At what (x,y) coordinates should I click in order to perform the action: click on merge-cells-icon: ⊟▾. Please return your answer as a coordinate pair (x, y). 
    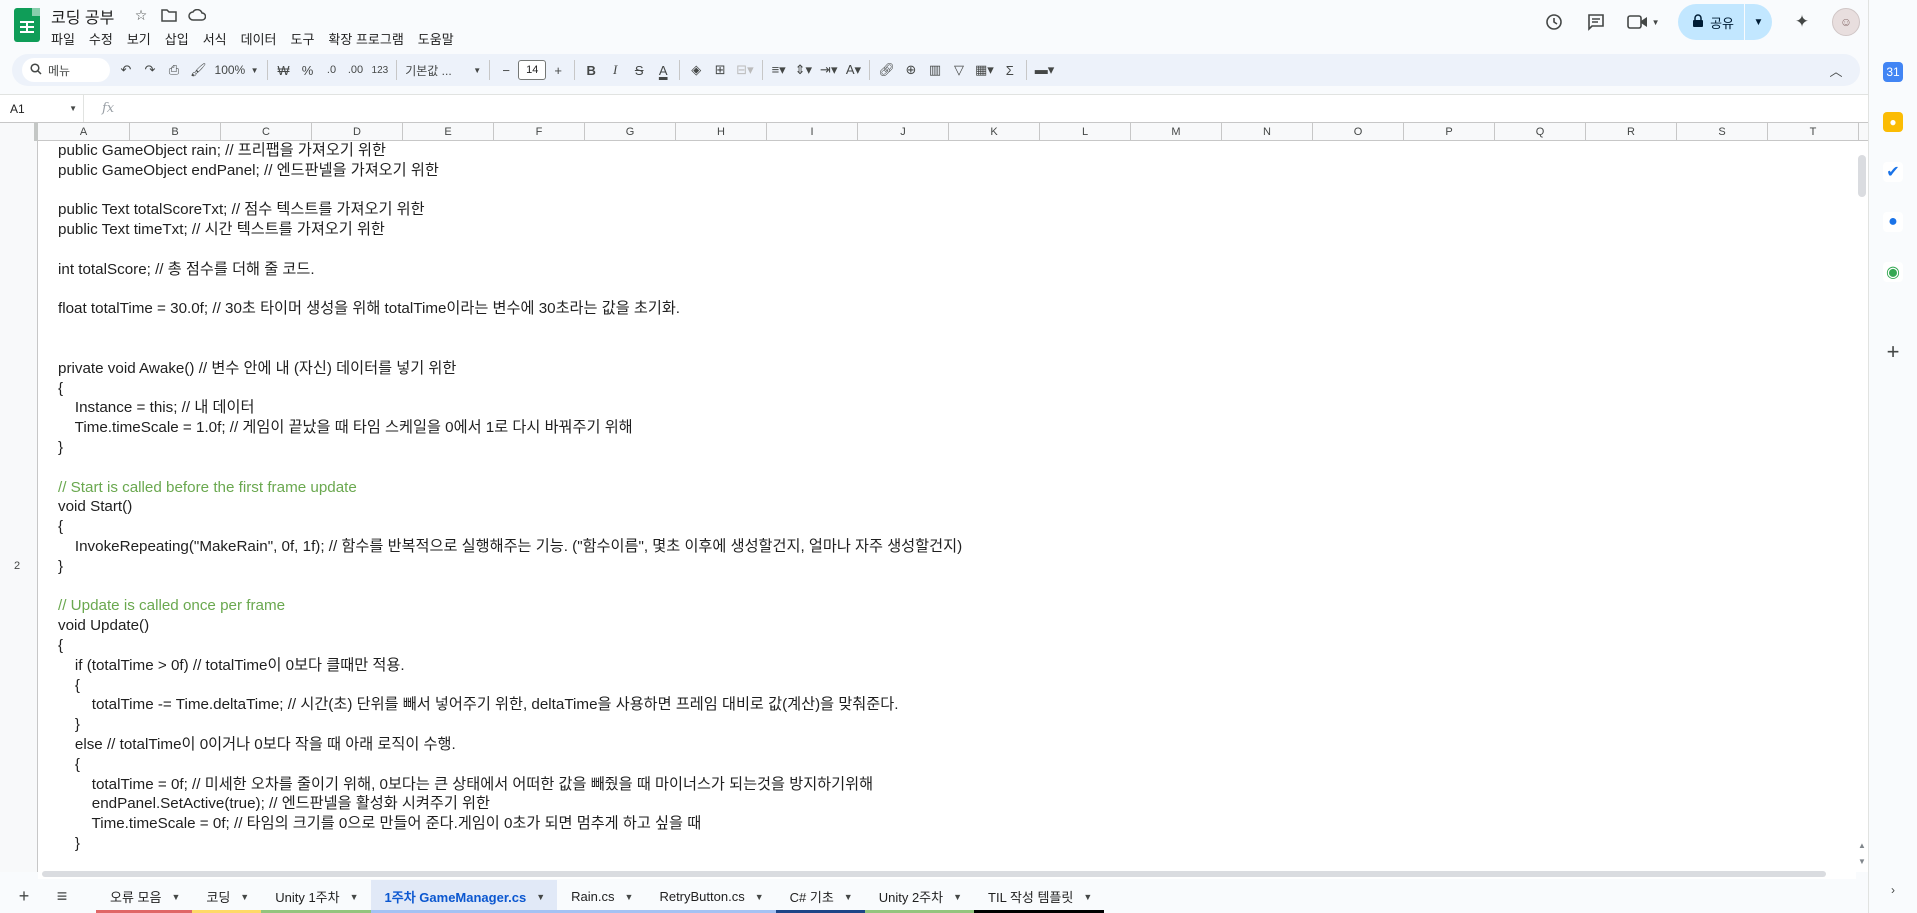
    Looking at the image, I should click on (744, 70).